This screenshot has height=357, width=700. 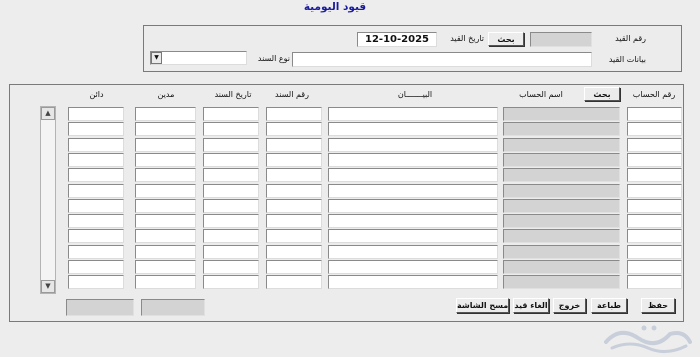 What do you see at coordinates (531, 305) in the screenshot?
I see `cancel-entry-button: الغاء قيد` at bounding box center [531, 305].